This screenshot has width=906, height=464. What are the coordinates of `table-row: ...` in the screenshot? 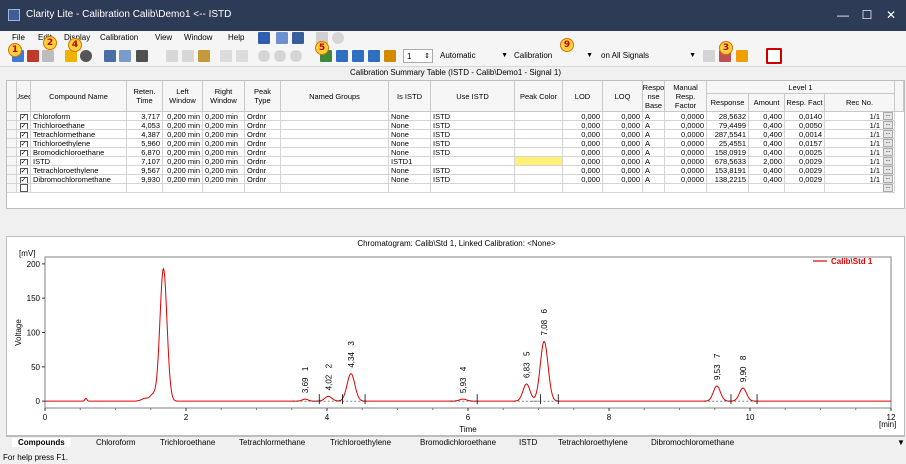 It's located at (455, 188).